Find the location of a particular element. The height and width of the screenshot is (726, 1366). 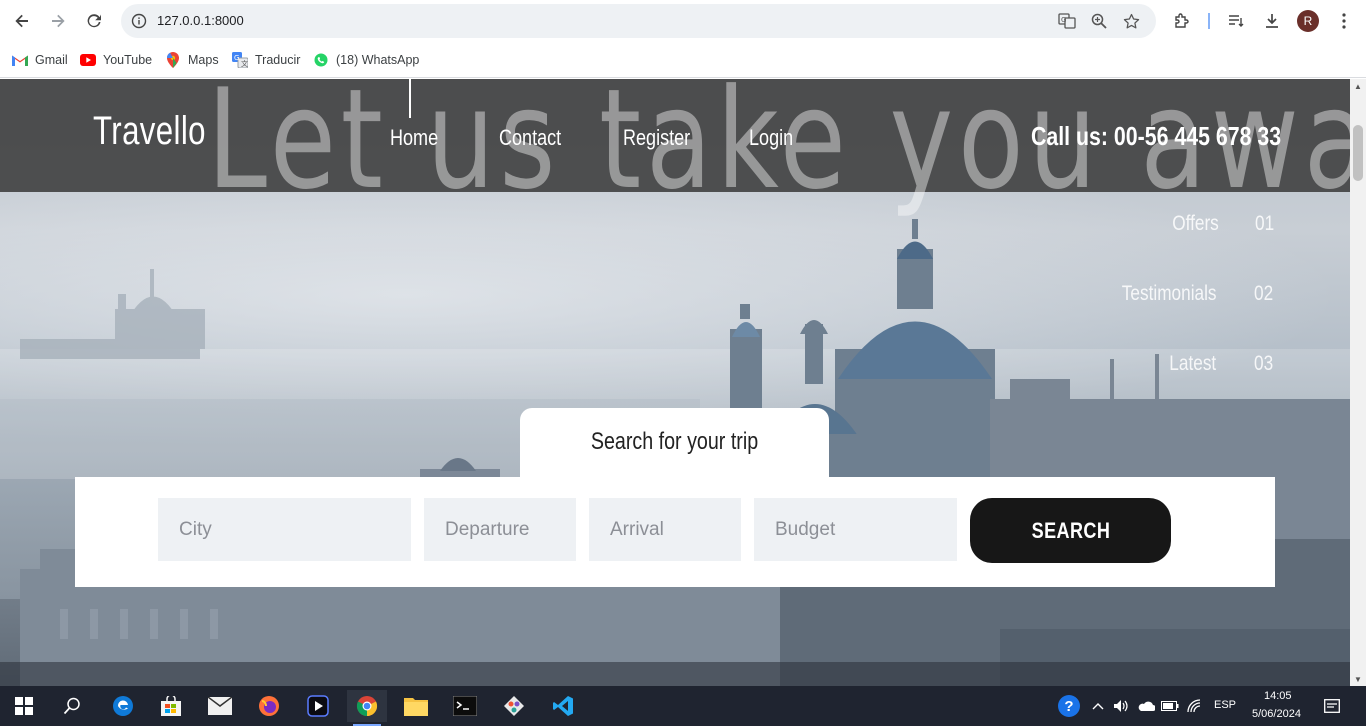

browser-toolbar: 127.0.0.1:8000 G R is located at coordinates (683, 21).